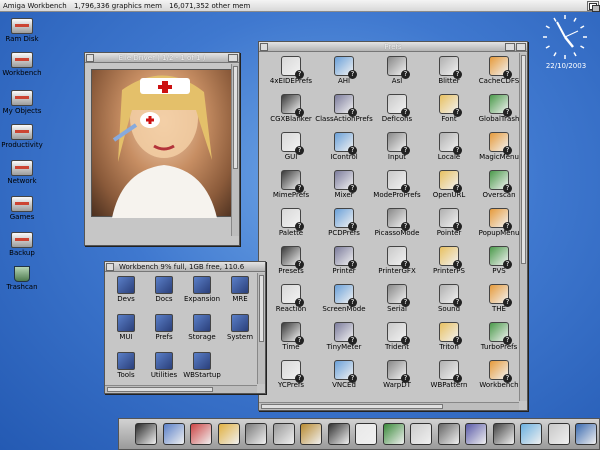 The image size is (600, 450). I want to click on desktop-icon-productivity: Productivity, so click(22, 136).